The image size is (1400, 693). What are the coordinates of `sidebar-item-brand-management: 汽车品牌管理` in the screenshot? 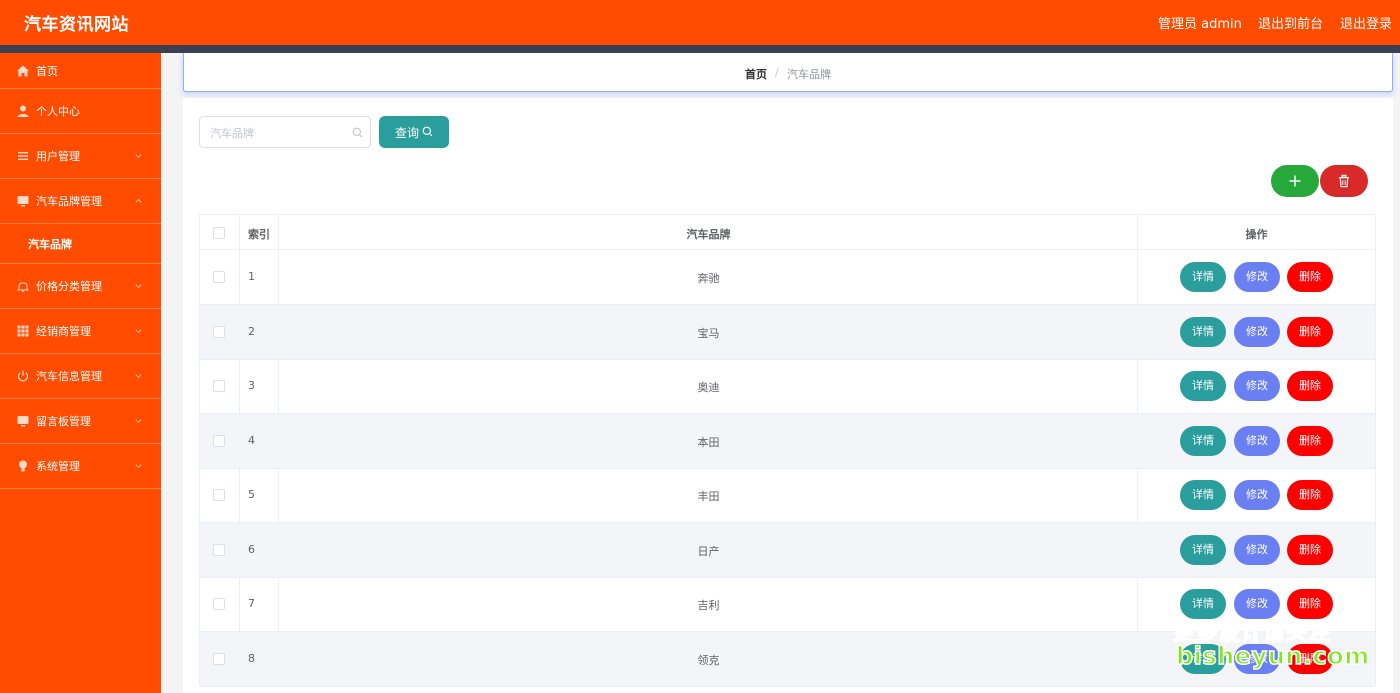 It's located at (80, 201).